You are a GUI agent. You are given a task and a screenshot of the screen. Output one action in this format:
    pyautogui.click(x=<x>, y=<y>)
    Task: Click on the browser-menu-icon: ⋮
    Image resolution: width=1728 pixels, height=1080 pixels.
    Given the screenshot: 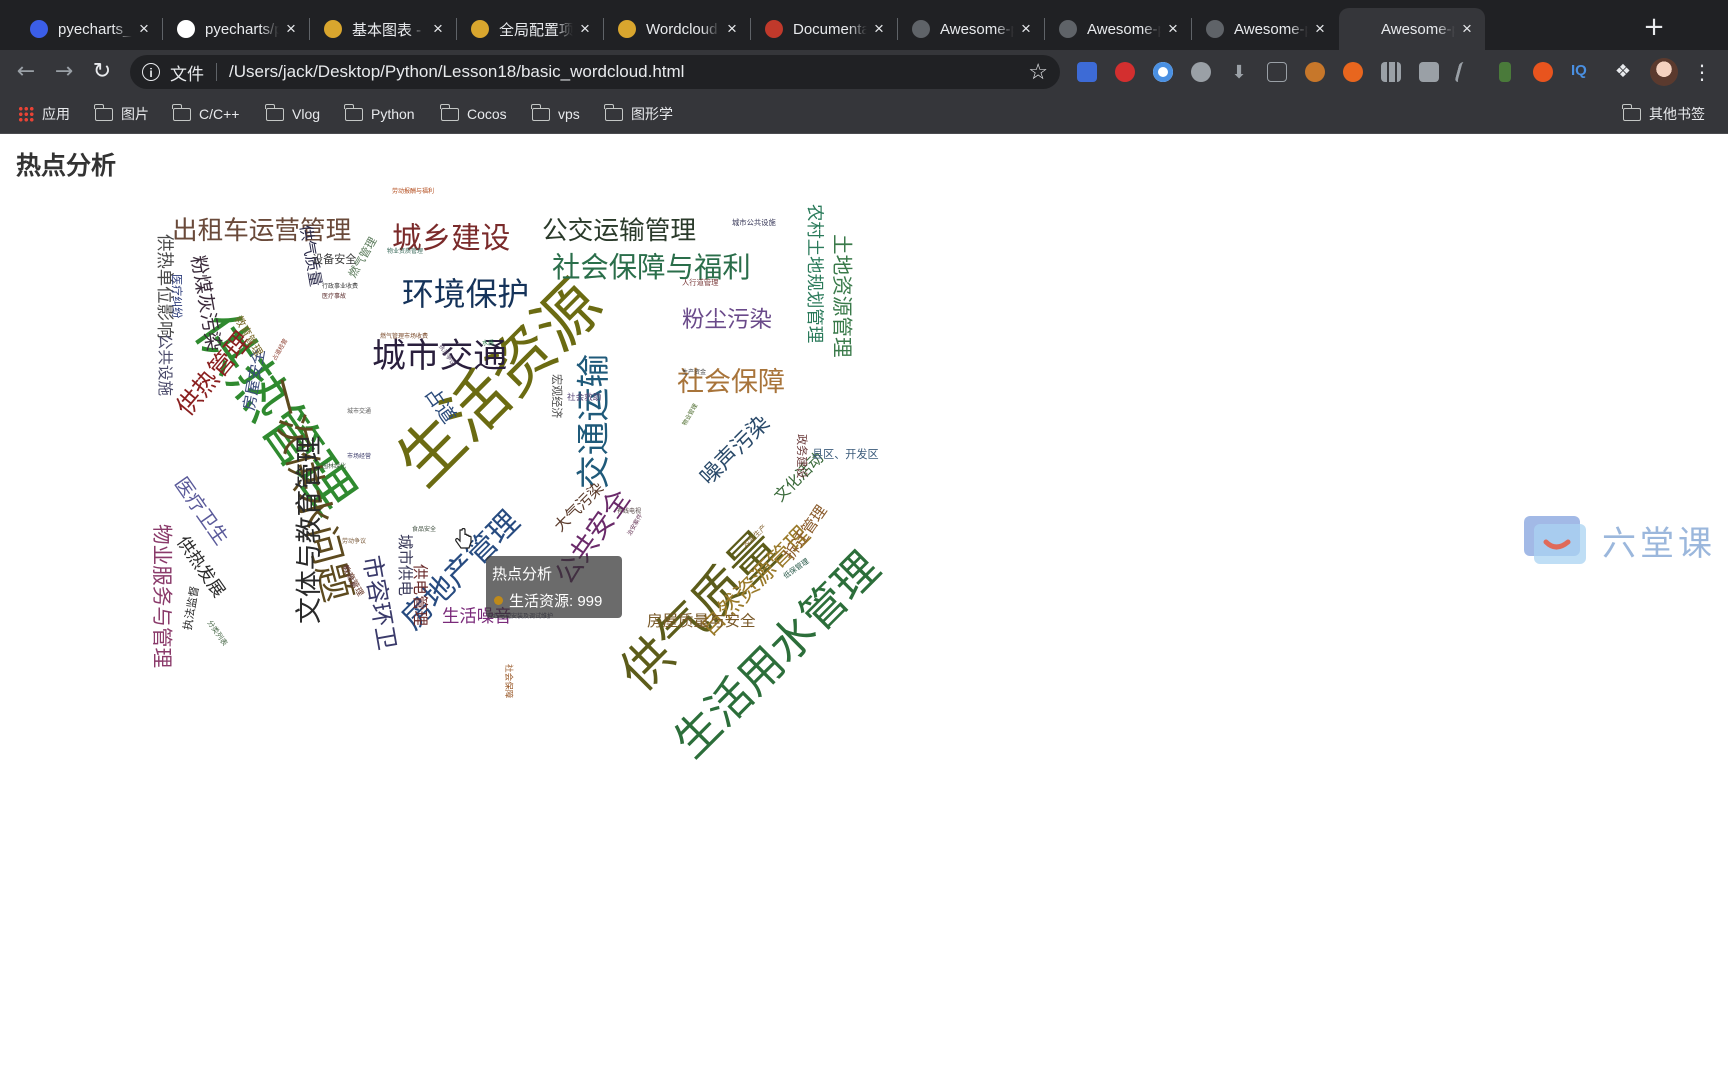 What is the action you would take?
    pyautogui.click(x=1702, y=72)
    